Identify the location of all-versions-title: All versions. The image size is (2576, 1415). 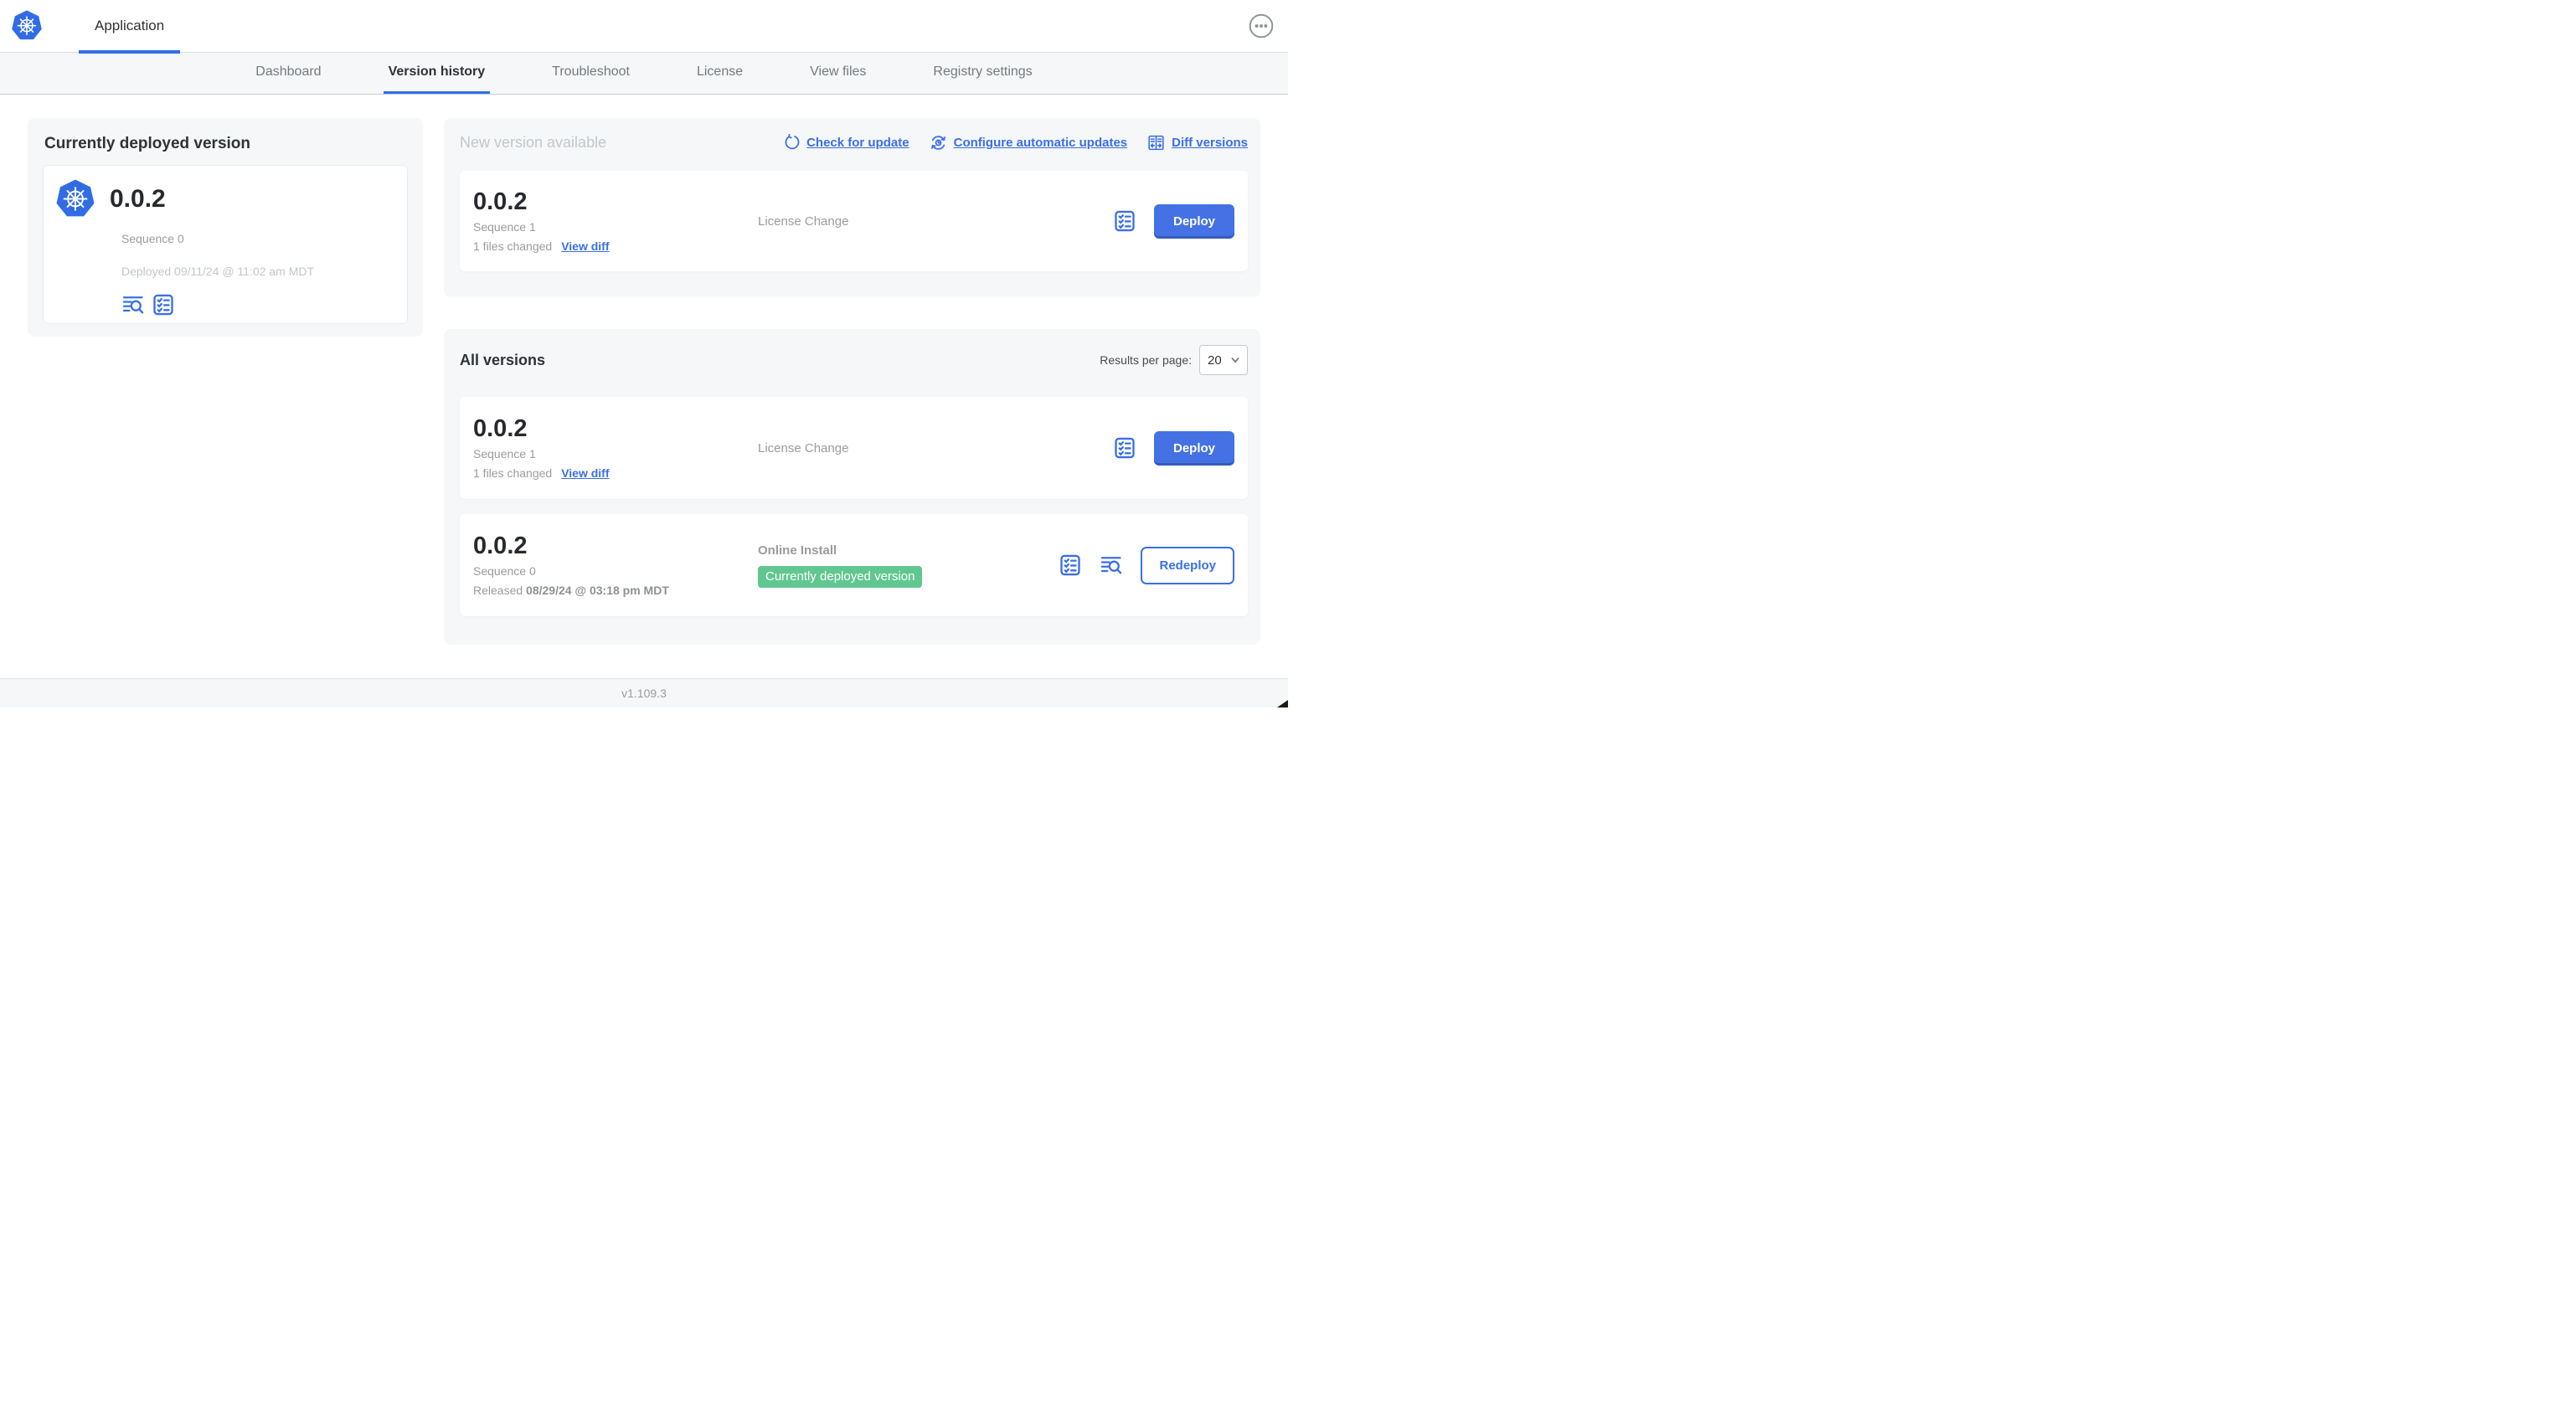
(503, 359).